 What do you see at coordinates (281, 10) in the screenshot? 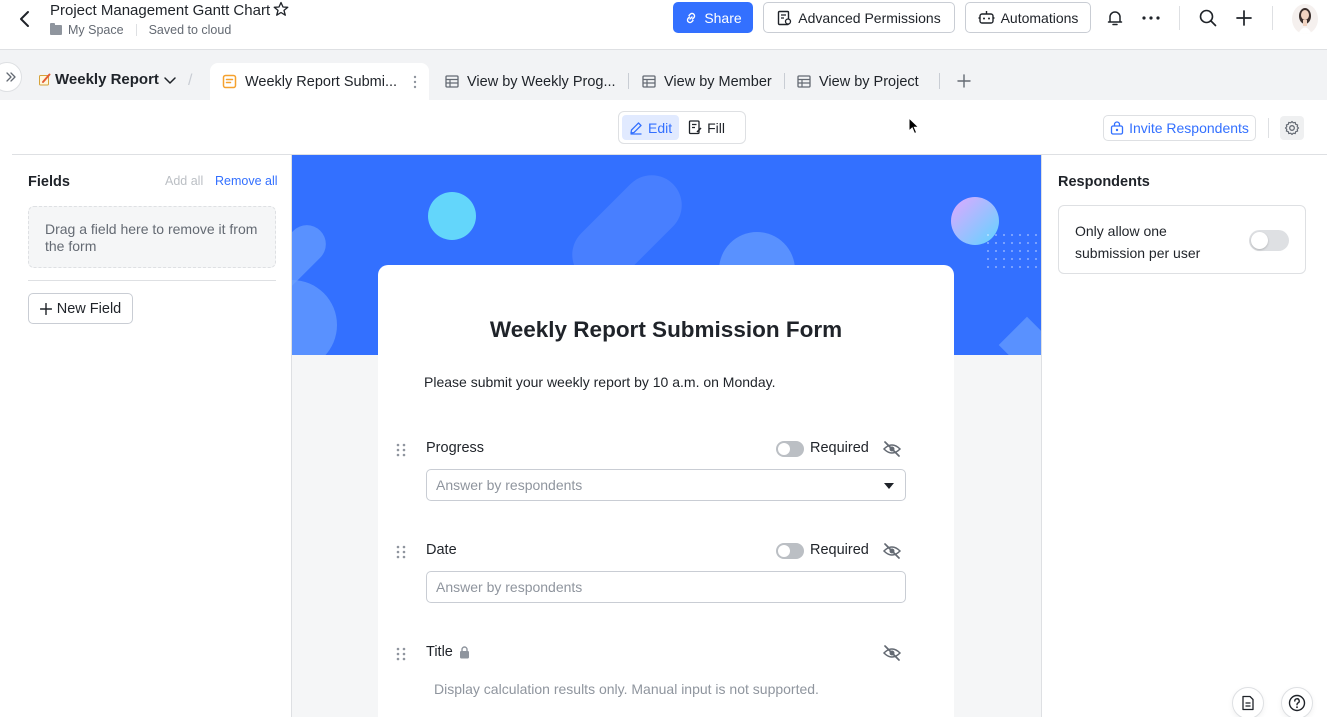
I see `star-icon` at bounding box center [281, 10].